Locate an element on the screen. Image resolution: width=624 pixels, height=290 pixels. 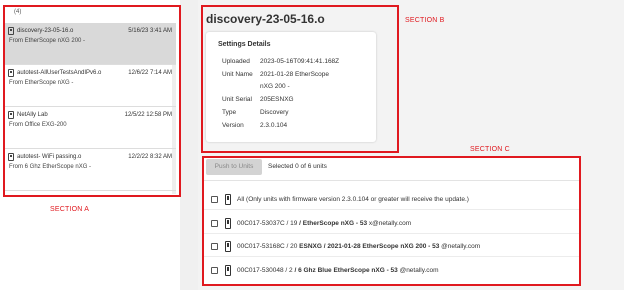
panel-gutter is located at coordinates (189, 145).